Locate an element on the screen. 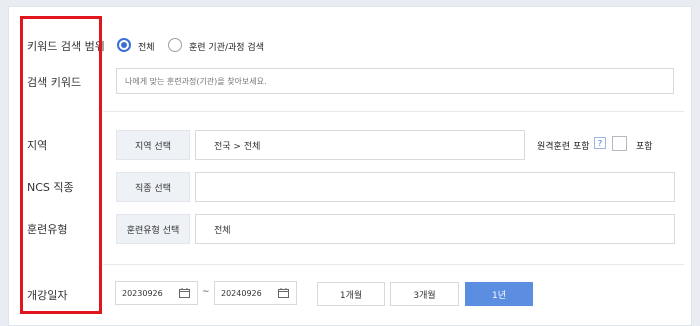  highlight-box is located at coordinates (61, 165).